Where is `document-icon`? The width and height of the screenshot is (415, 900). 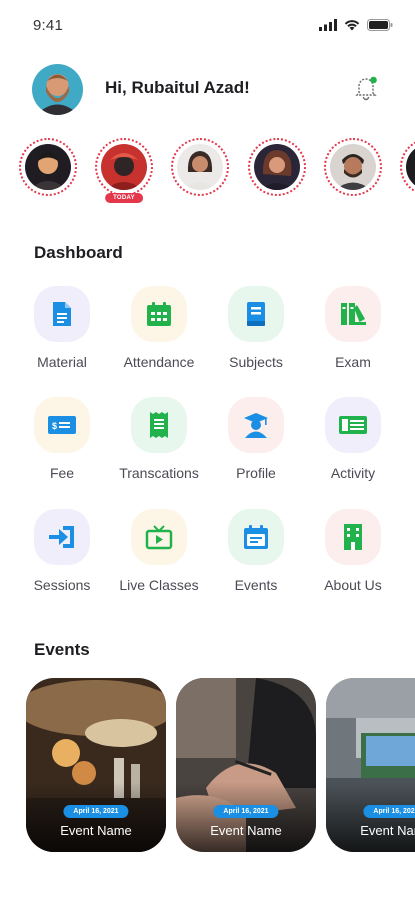
document-icon is located at coordinates (62, 314).